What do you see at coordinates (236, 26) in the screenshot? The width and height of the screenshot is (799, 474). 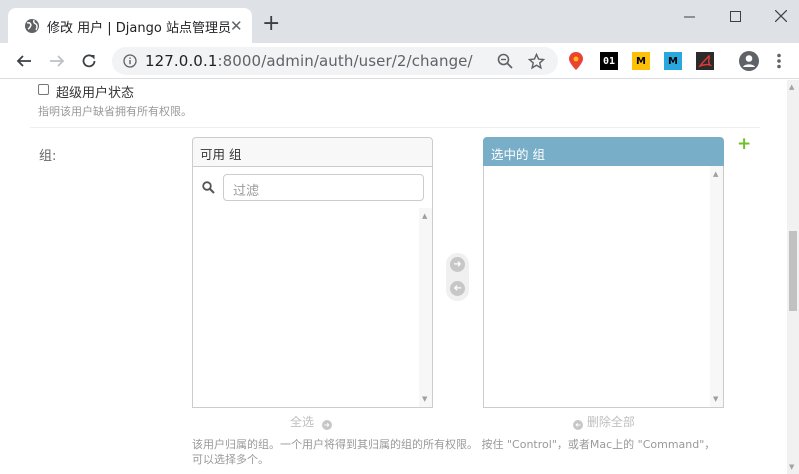 I see `tab-close-icon: ✕` at bounding box center [236, 26].